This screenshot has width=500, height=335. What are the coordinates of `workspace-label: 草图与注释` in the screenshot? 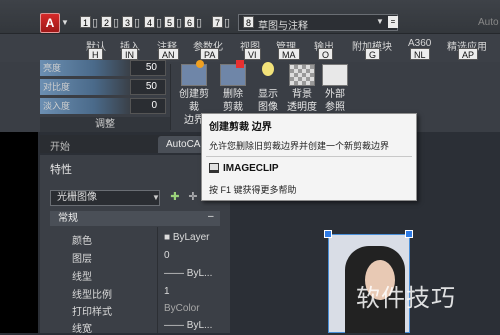 It's located at (283, 26).